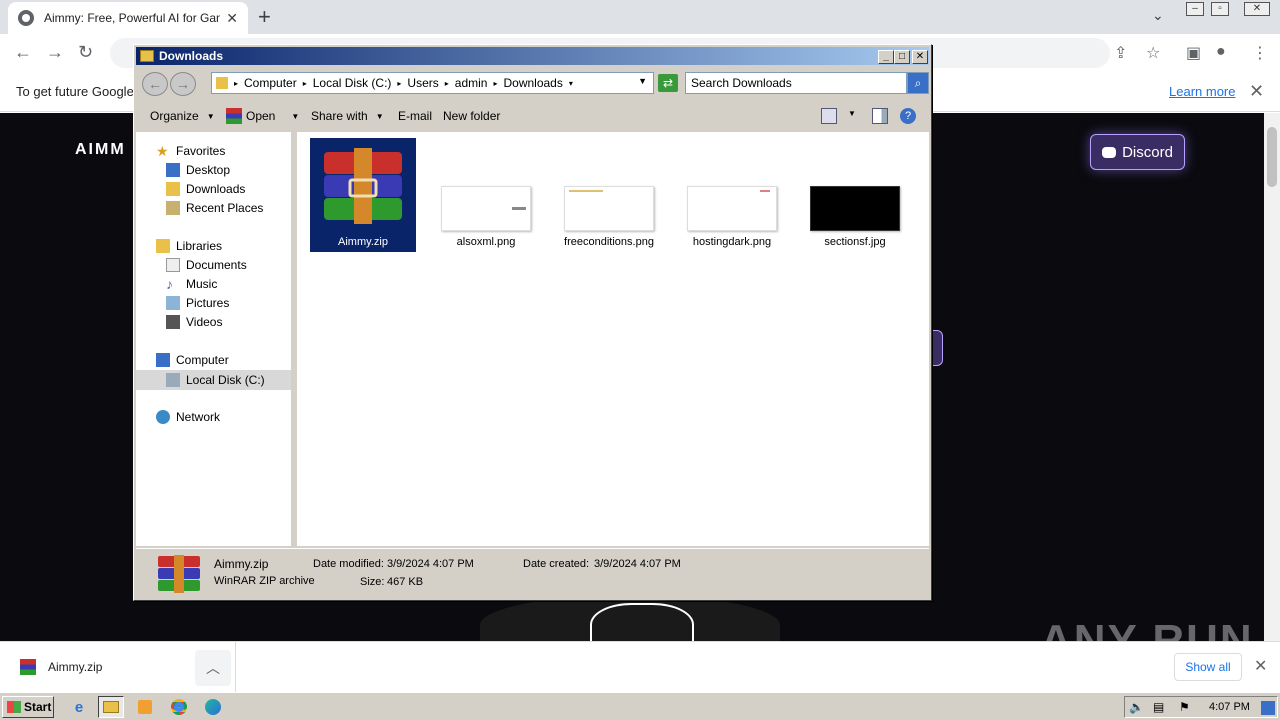  Describe the element at coordinates (908, 116) in the screenshot. I see `help-icon: ?` at that location.